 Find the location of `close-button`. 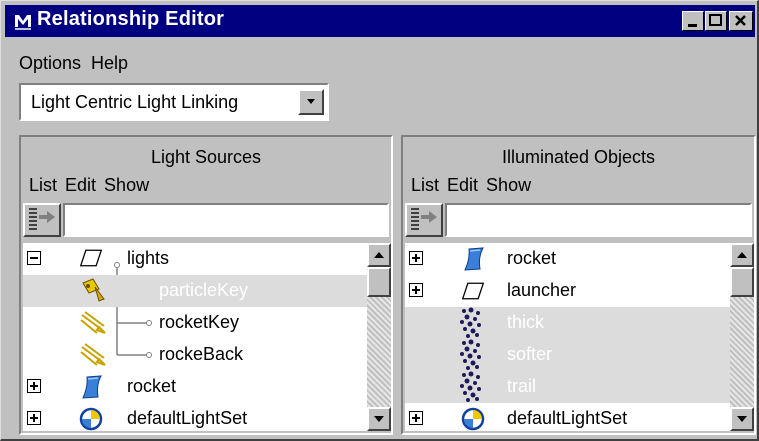

close-button is located at coordinates (741, 21).